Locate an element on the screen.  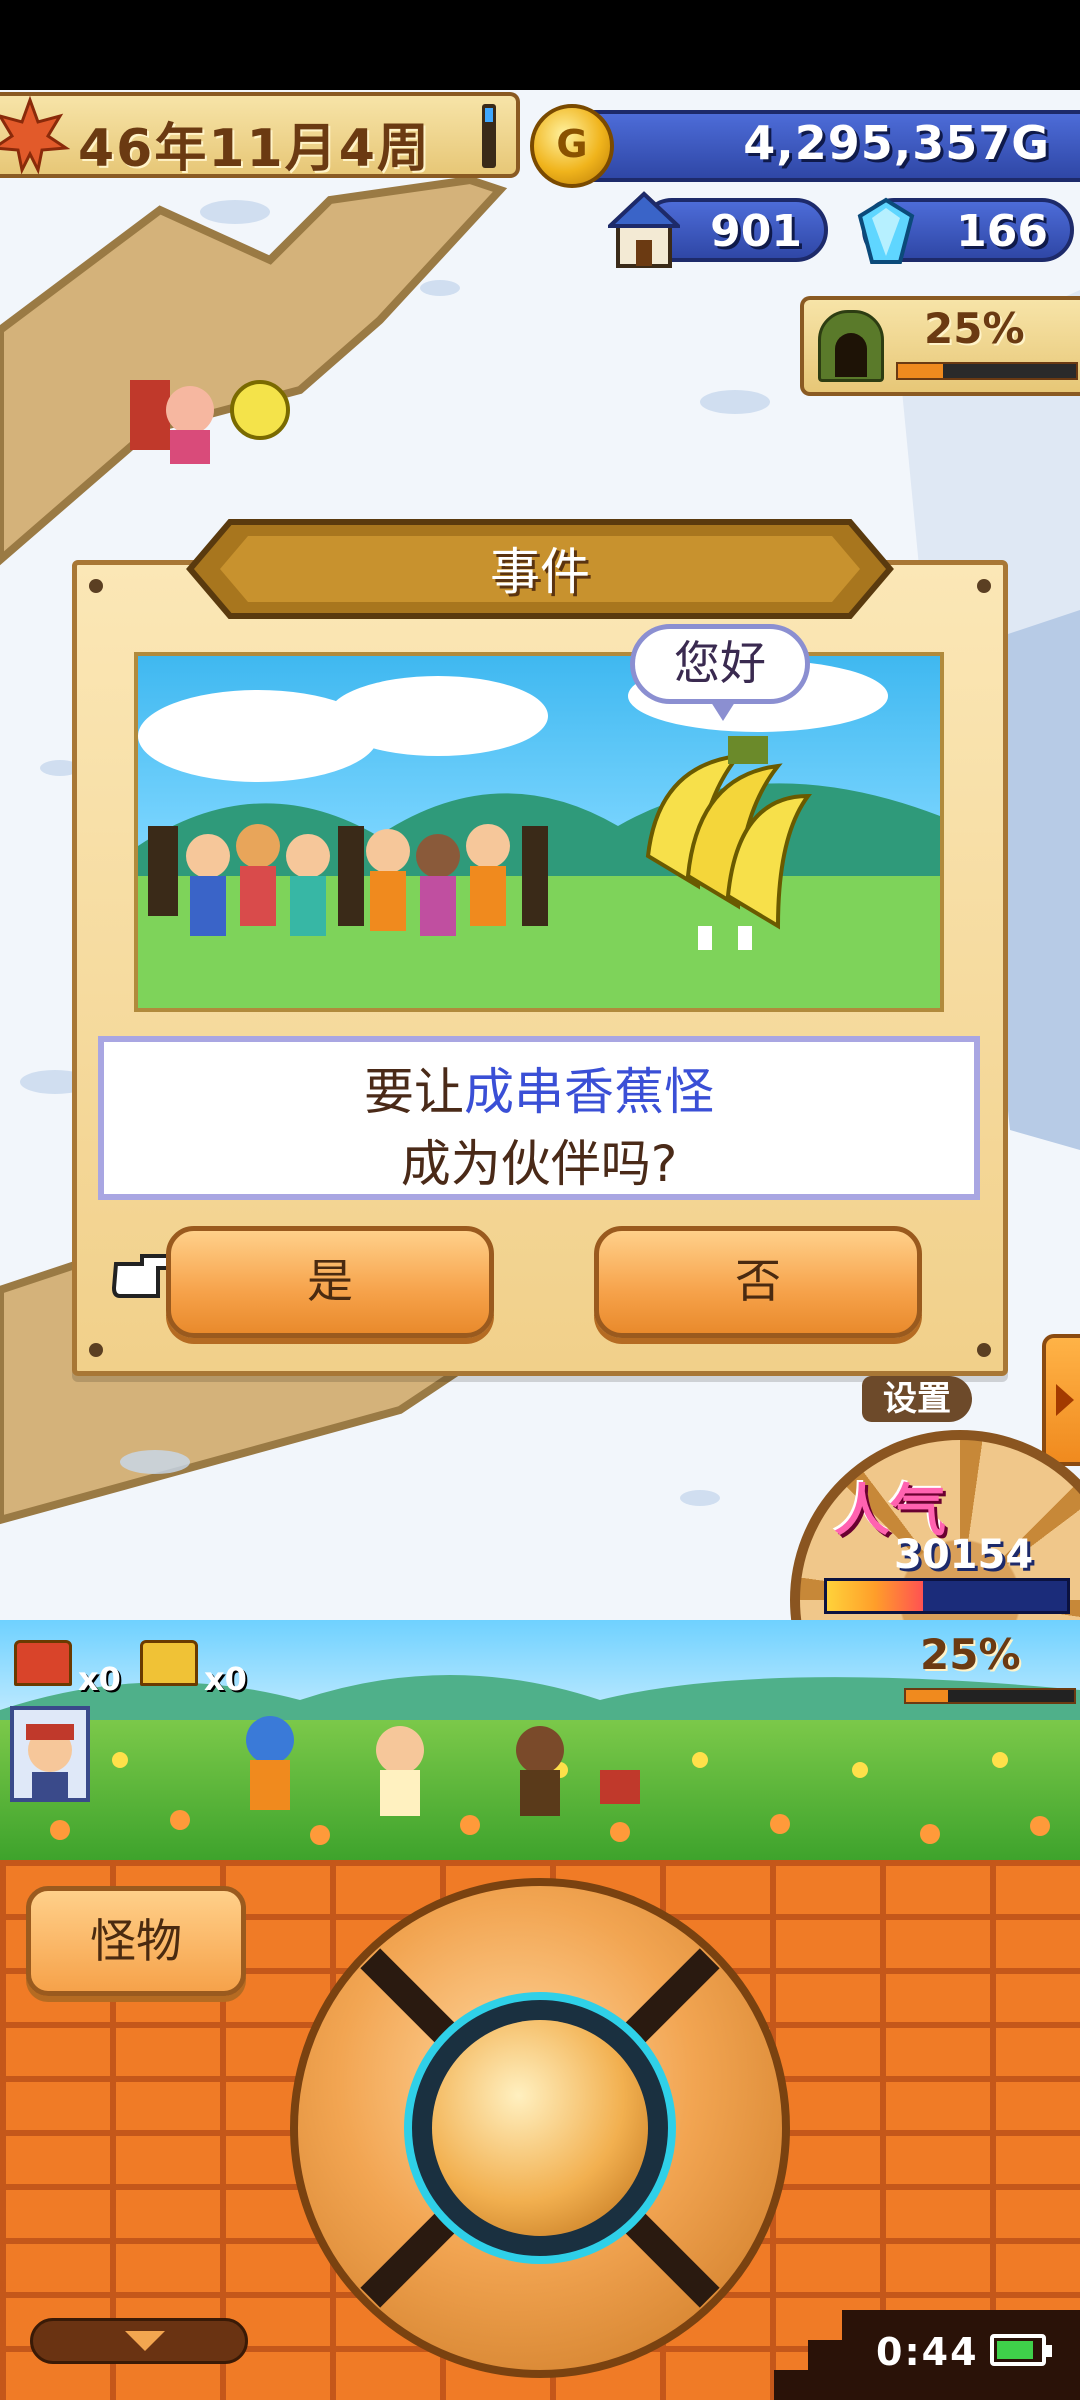
message-line-2: 成为伙伴吗? is located at coordinates (539, 1164).